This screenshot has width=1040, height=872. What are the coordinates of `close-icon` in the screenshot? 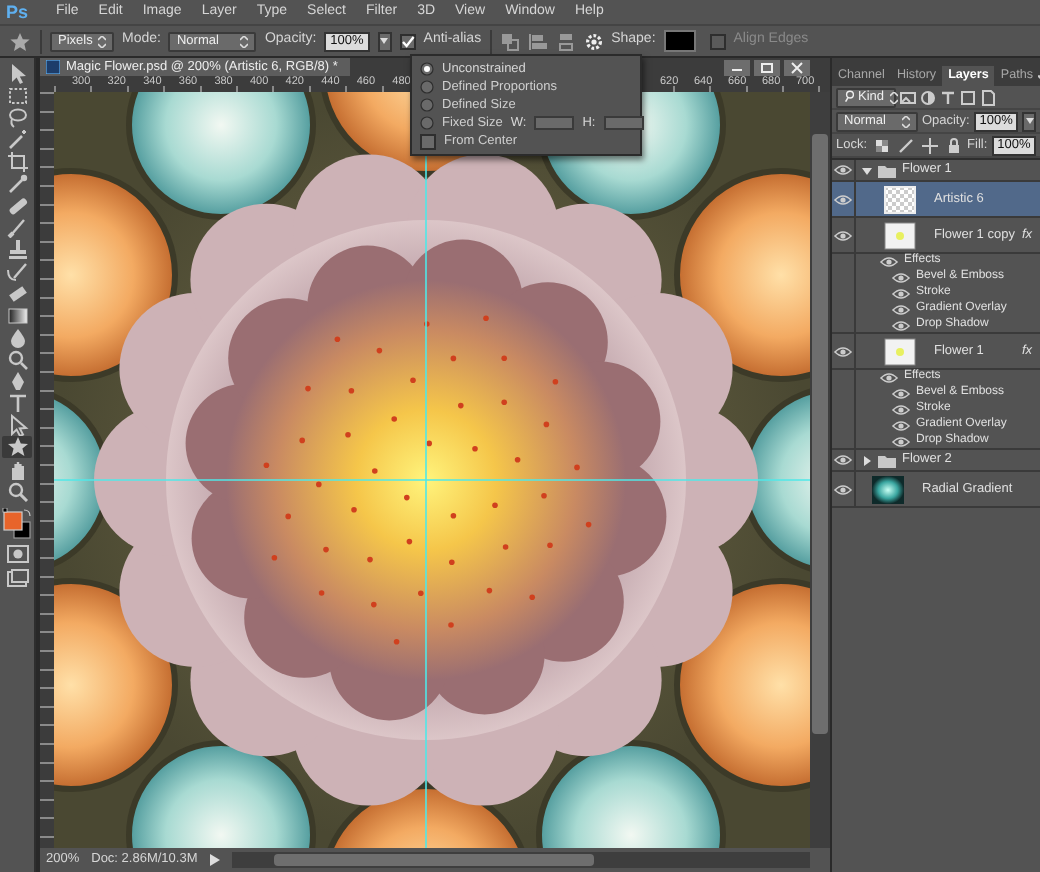 It's located at (797, 67).